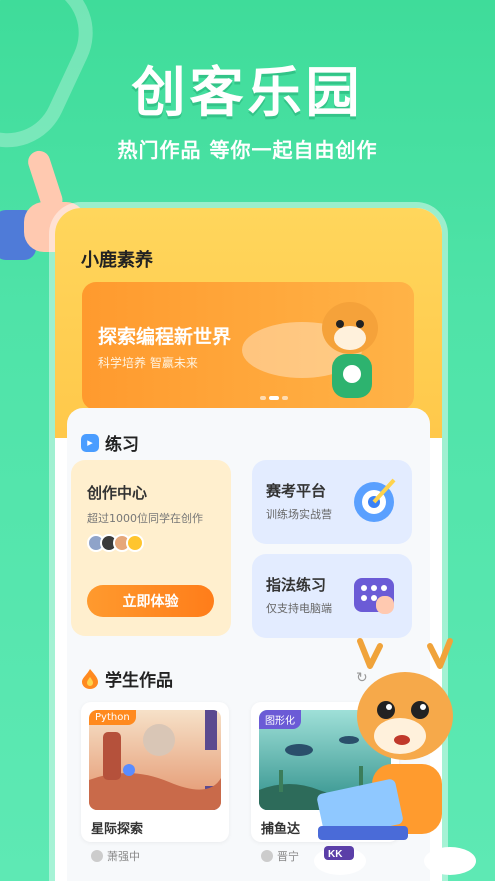  Describe the element at coordinates (299, 514) in the screenshot. I see `exam-platform-subtitle: 训练场实战营` at that location.